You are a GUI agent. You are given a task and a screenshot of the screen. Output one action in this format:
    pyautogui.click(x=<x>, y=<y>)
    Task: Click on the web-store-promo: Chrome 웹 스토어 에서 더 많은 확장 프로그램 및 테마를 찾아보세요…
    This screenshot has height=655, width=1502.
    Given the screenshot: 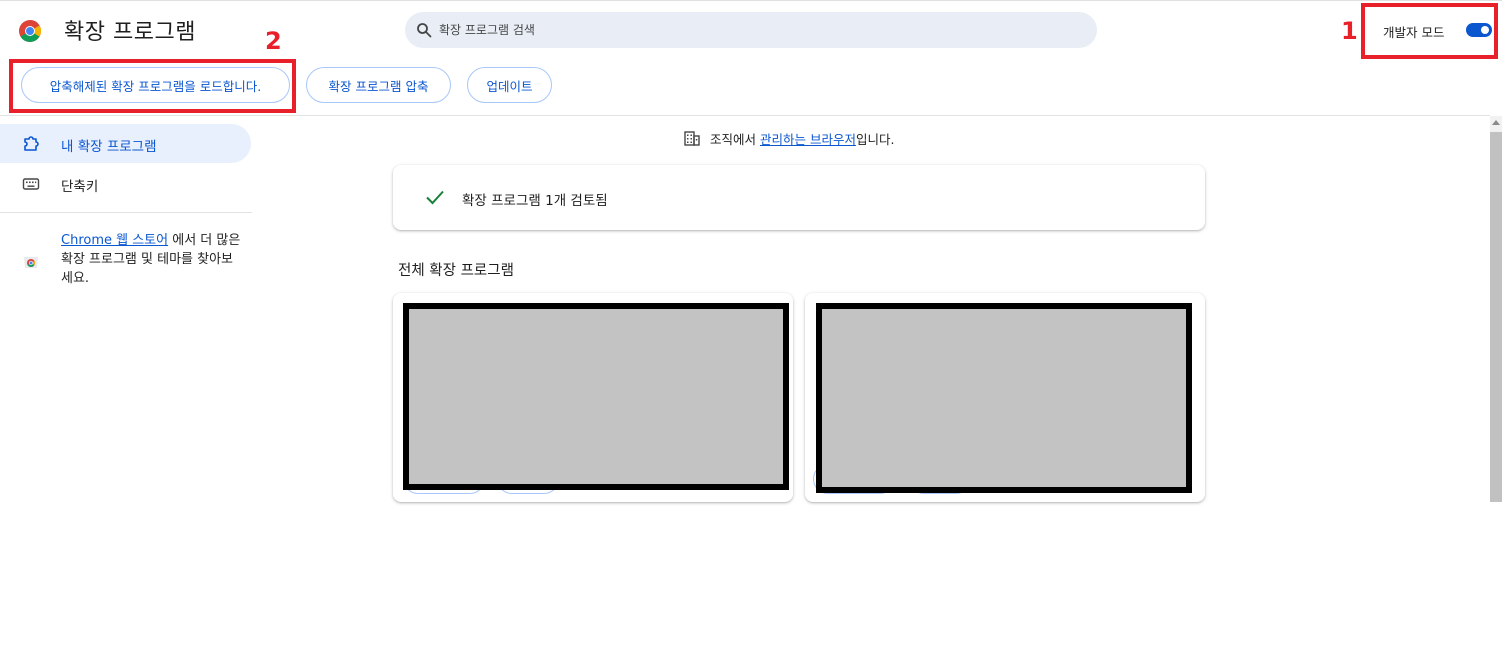 What is the action you would take?
    pyautogui.click(x=151, y=259)
    